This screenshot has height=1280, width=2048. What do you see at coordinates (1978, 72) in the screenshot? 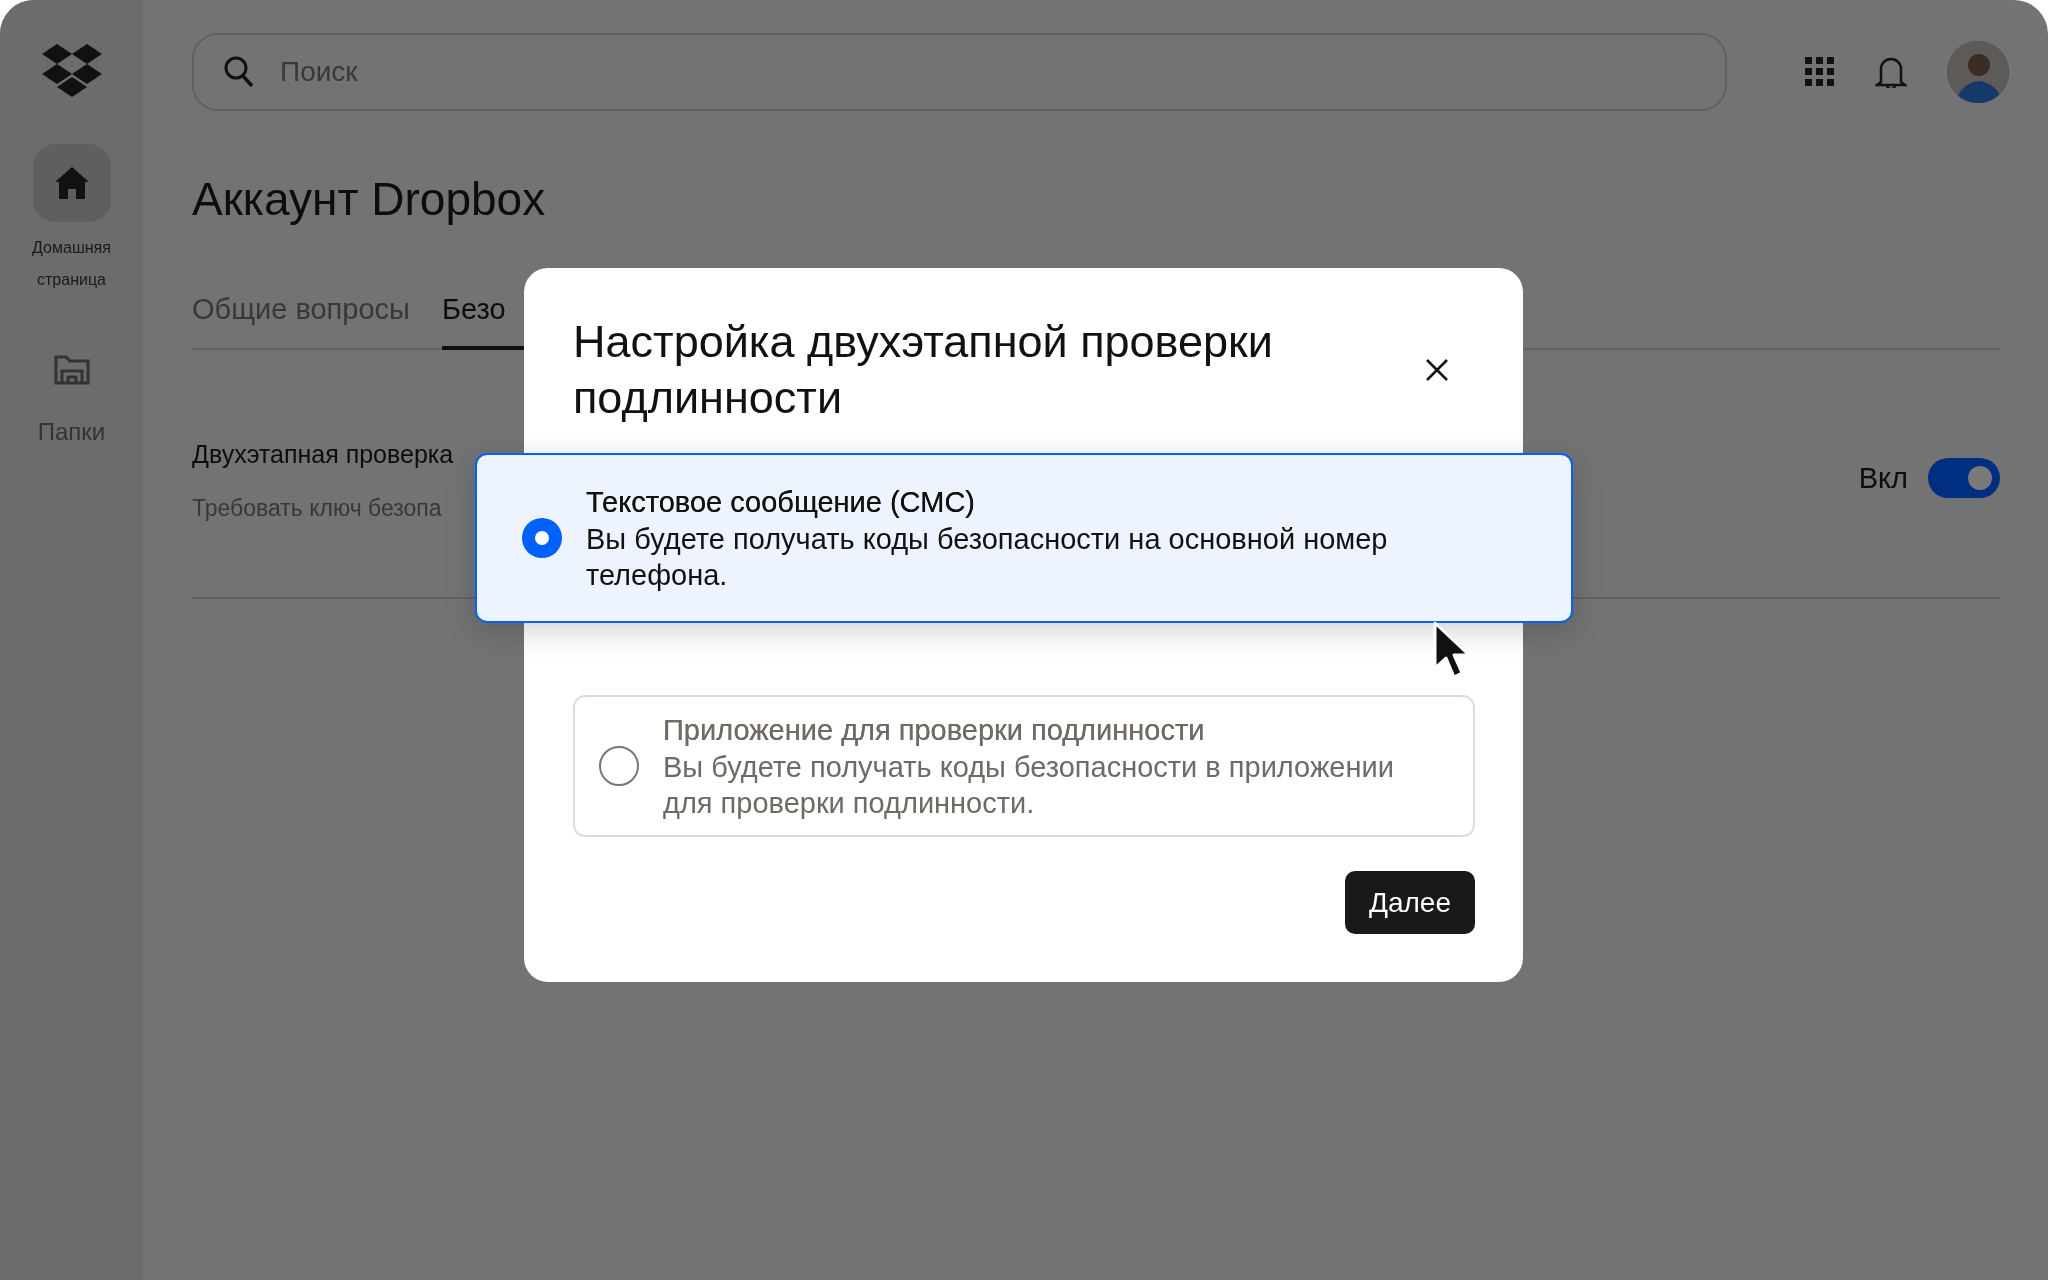
I see `avatar` at bounding box center [1978, 72].